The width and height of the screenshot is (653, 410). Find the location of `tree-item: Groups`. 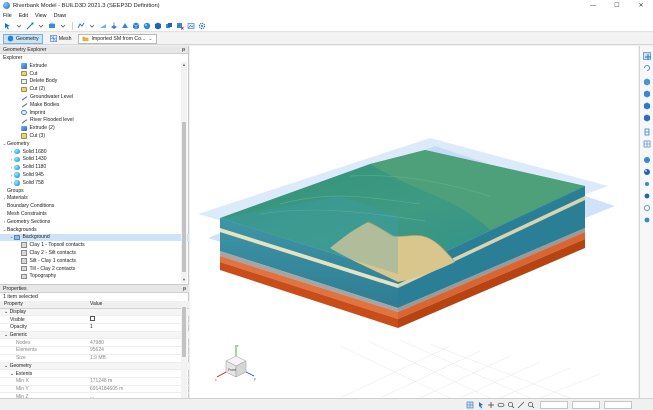

tree-item: Groups is located at coordinates (94, 191).